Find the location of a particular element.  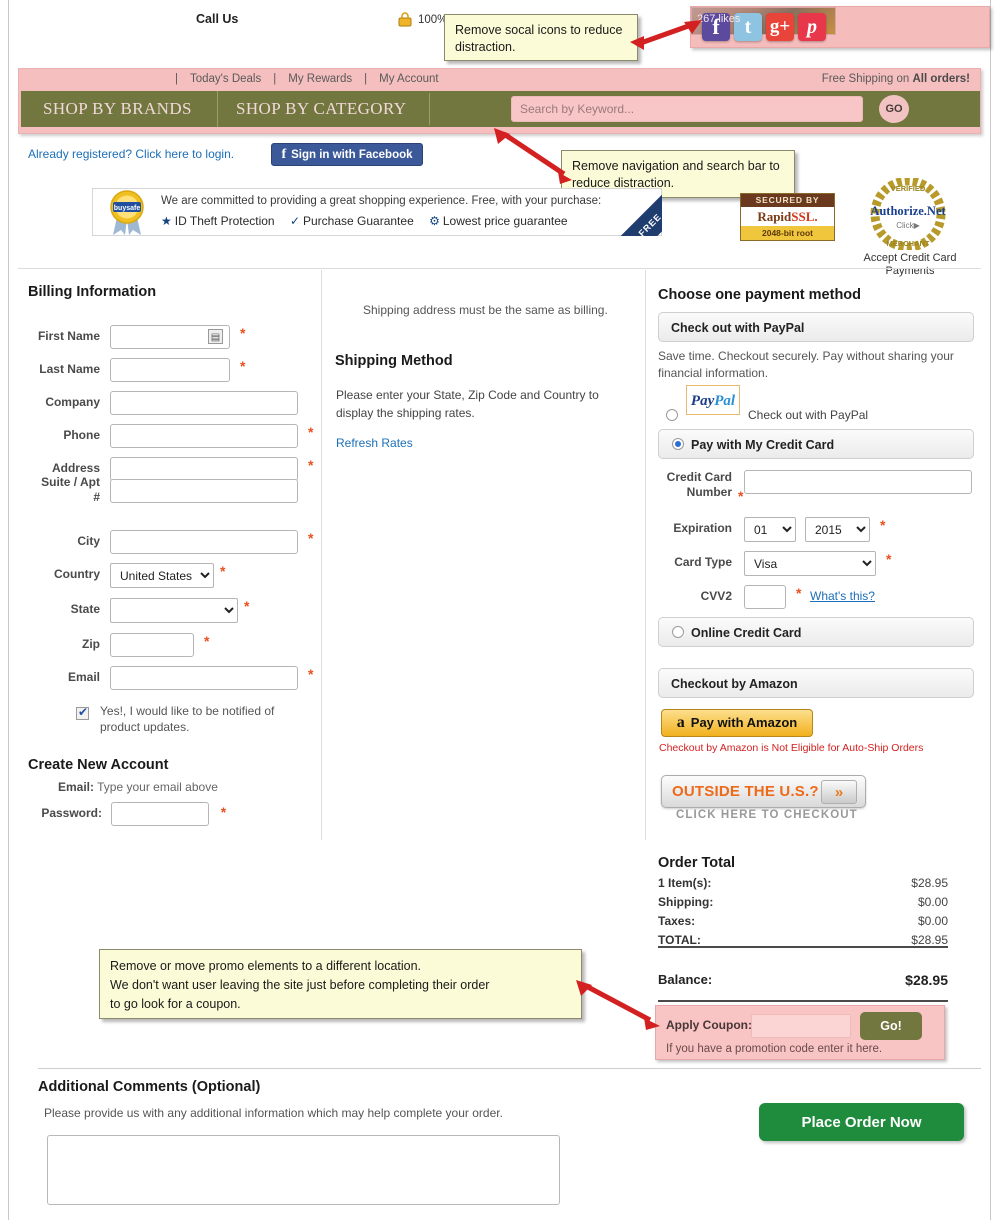

content-bottom-rule is located at coordinates (509, 1068).